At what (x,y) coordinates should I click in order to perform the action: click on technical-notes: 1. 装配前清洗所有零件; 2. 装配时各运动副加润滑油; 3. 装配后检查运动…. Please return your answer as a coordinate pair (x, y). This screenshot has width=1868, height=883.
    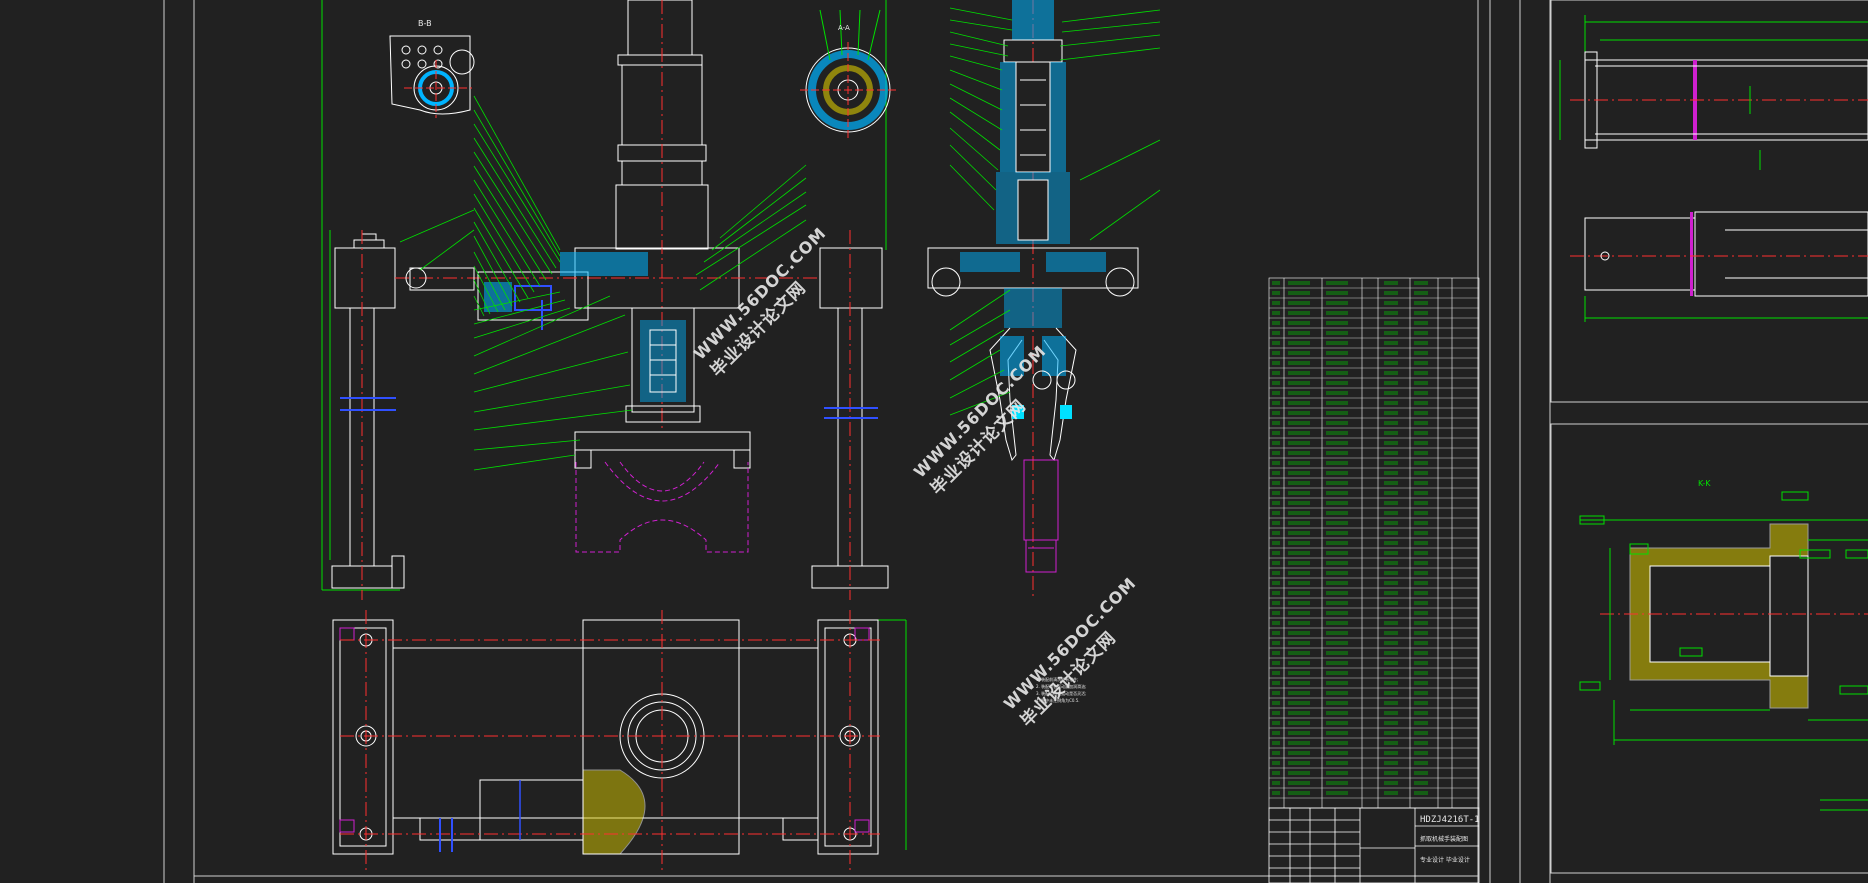
    Looking at the image, I should click on (1061, 690).